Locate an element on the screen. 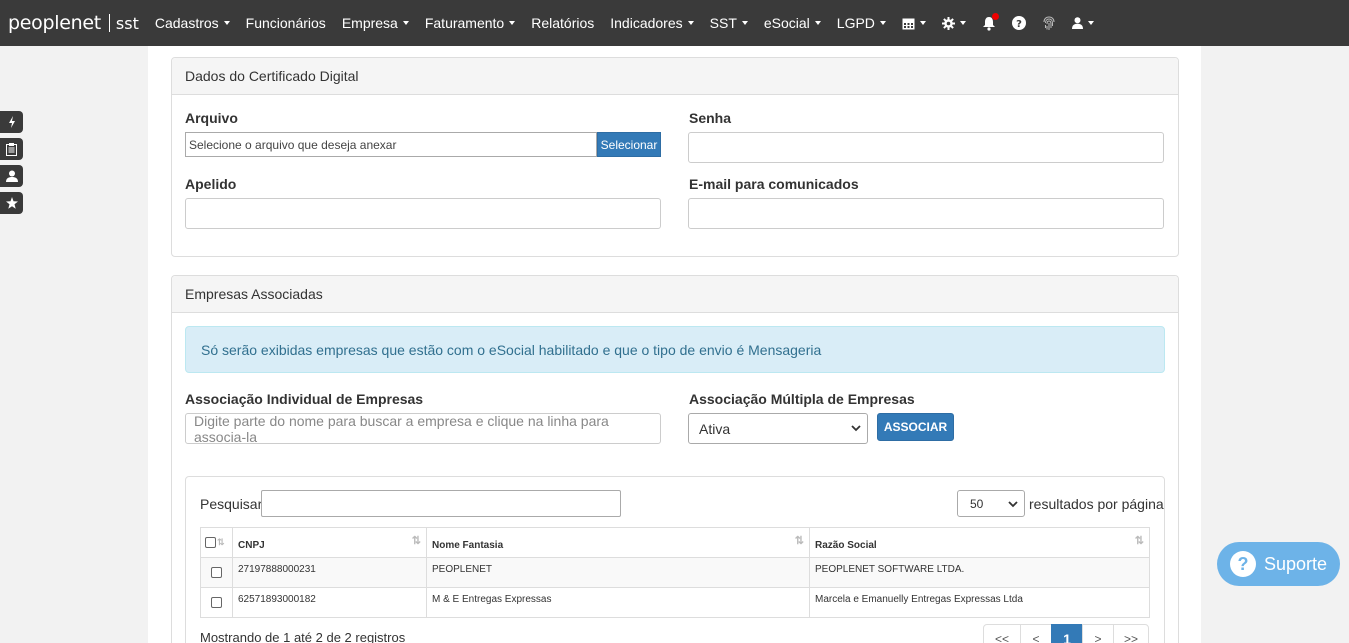 The width and height of the screenshot is (1349, 643). star-icon is located at coordinates (11, 203).